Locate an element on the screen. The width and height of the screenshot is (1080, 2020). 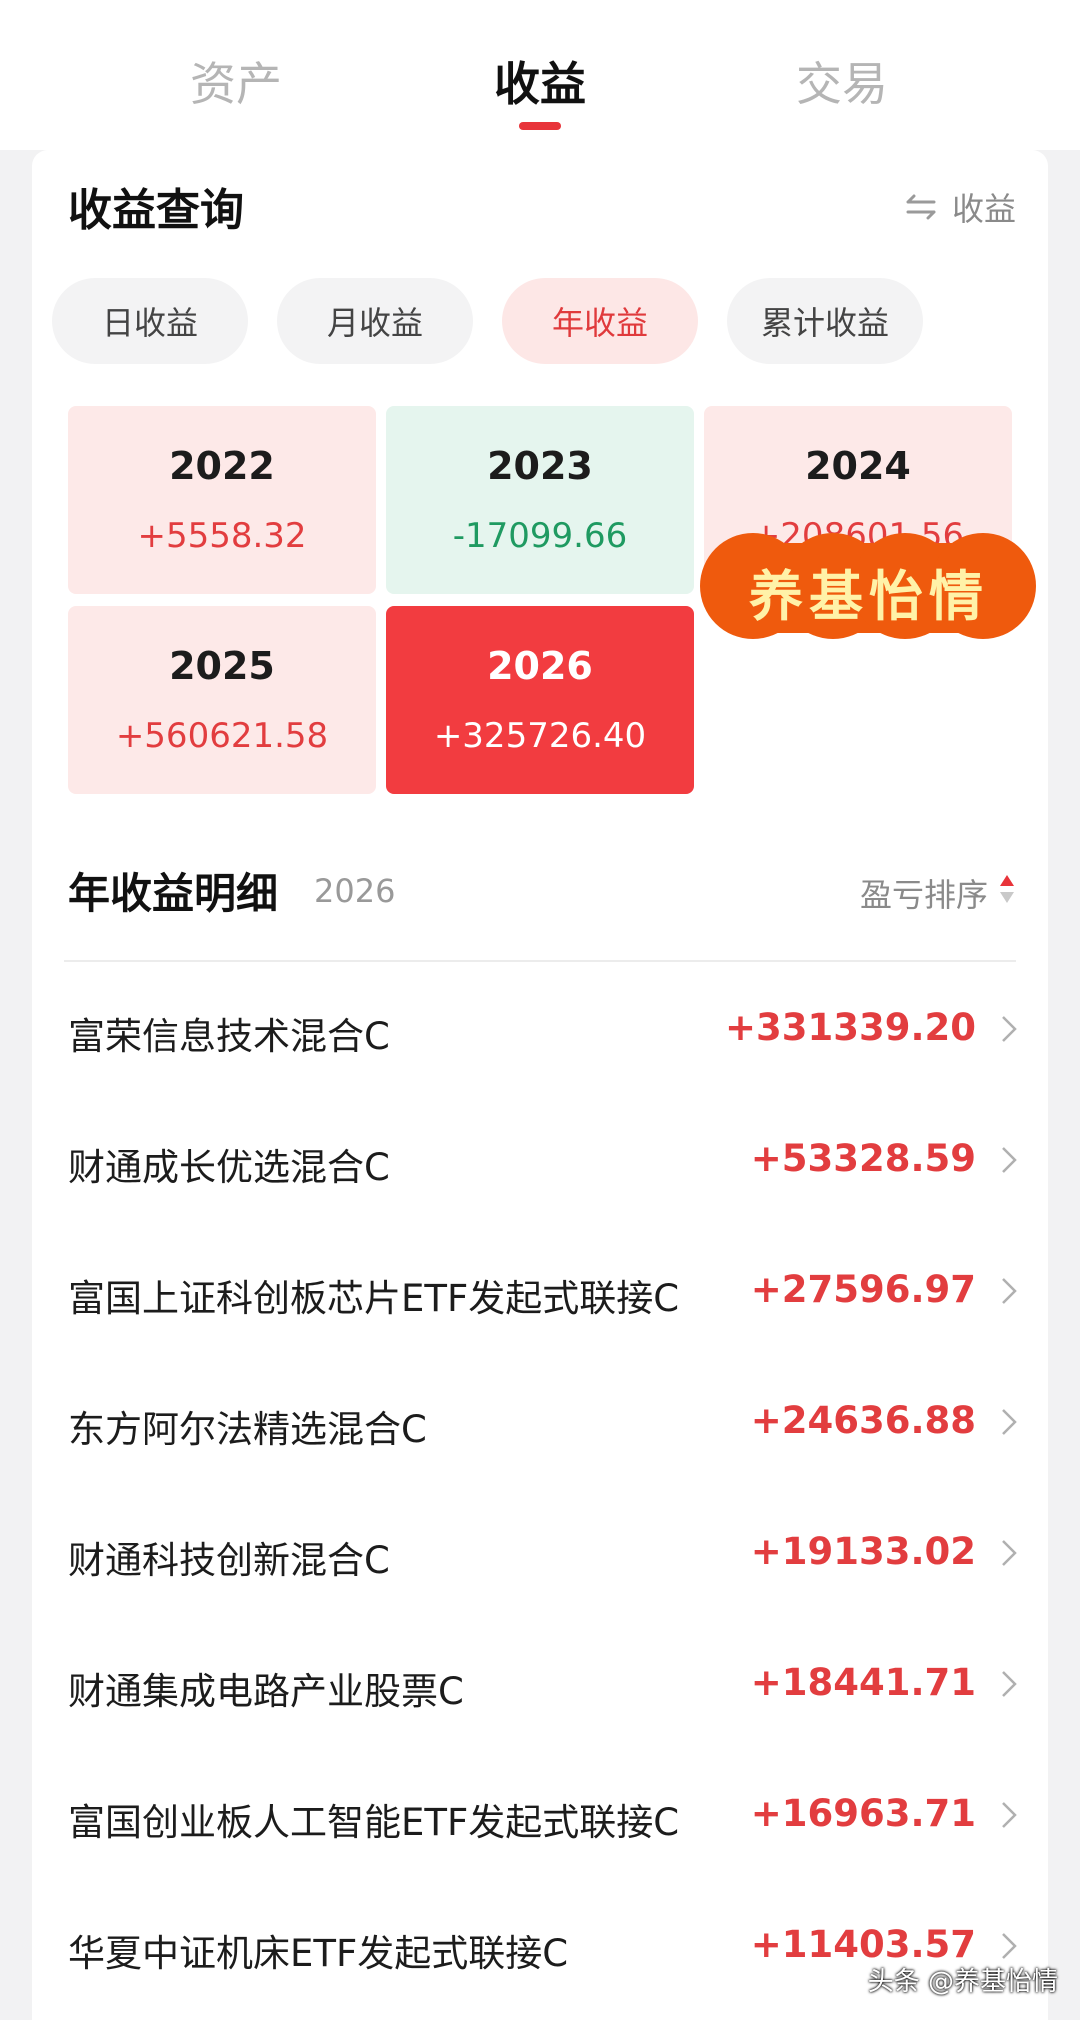
year-label: 2022 is located at coordinates (222, 466).